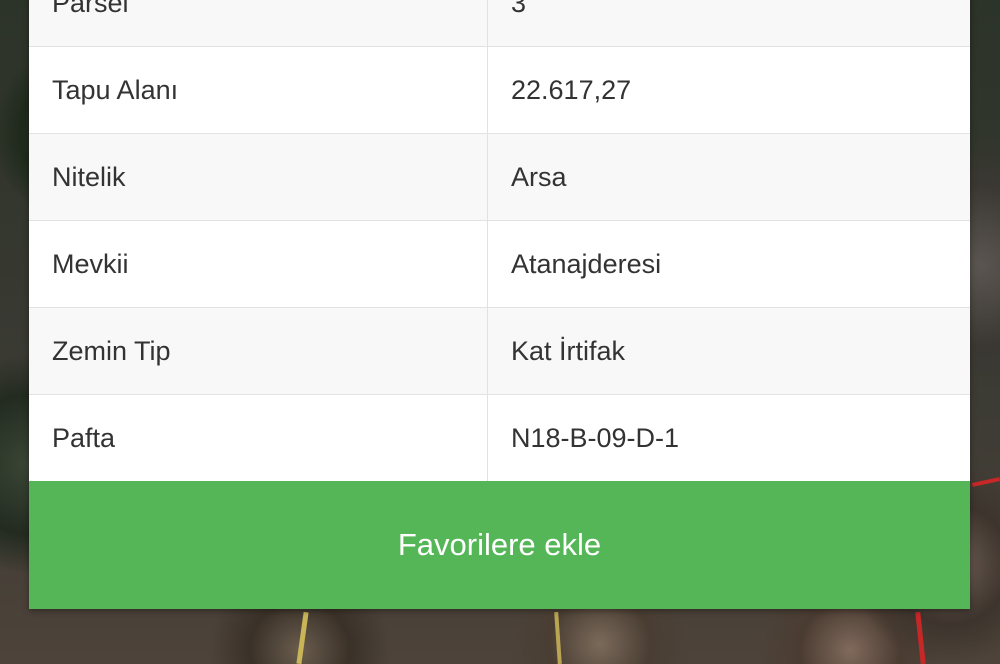  I want to click on row-label: Nitelik, so click(258, 177).